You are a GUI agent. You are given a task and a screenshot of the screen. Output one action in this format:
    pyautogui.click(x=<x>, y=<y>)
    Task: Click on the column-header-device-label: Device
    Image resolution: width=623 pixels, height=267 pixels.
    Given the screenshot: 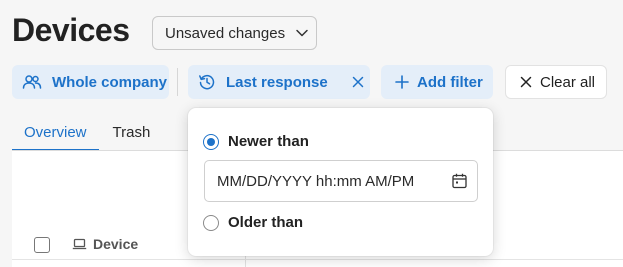 What is the action you would take?
    pyautogui.click(x=116, y=244)
    